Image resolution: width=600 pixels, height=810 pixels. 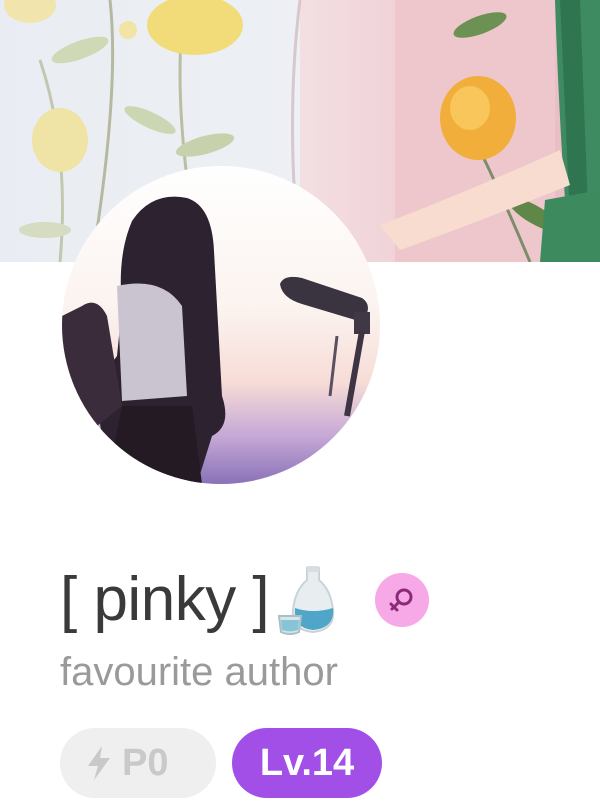 I want to click on profile-name-row: [ pinky ], so click(x=245, y=600).